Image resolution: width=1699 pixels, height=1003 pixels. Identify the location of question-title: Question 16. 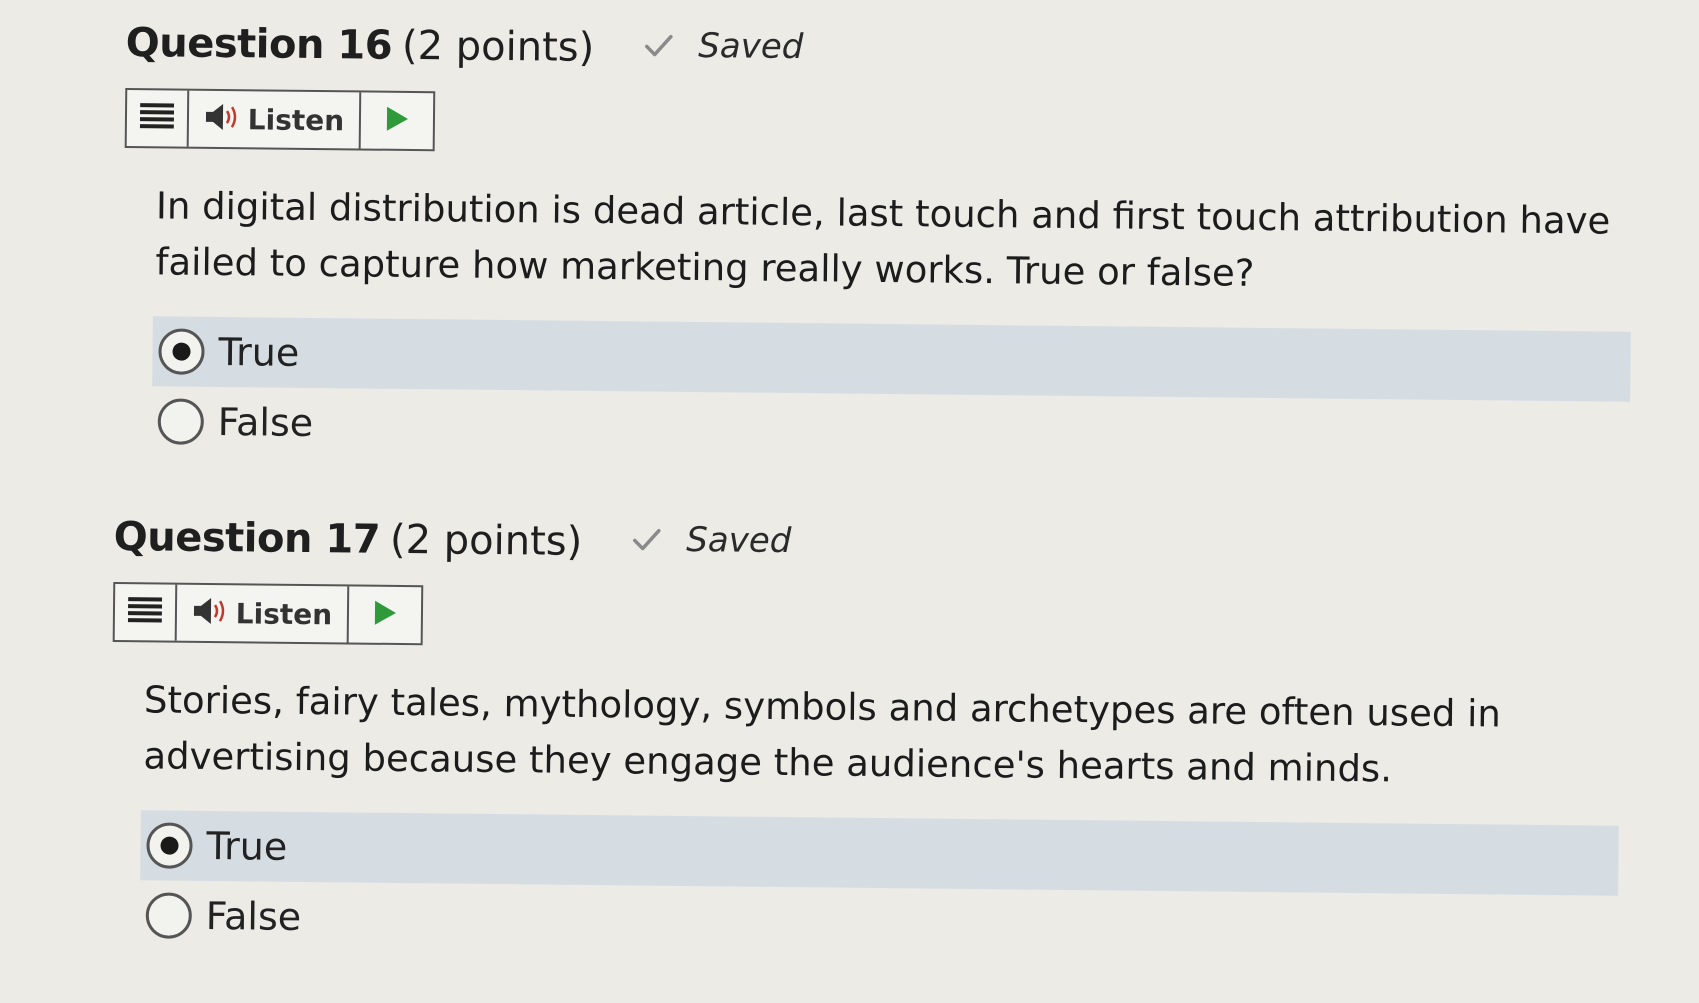
(259, 44).